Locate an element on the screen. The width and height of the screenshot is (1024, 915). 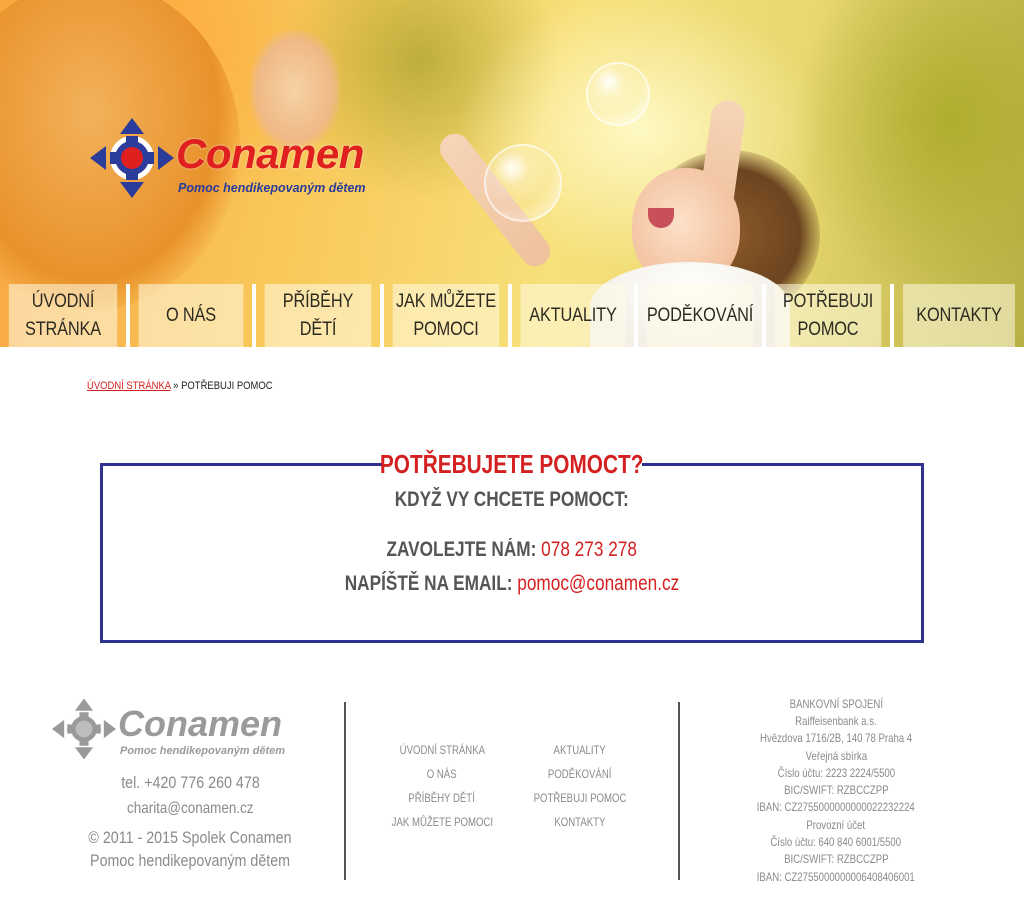
help-title: POTŘEBUJETE POMOCT? is located at coordinates (512, 463).